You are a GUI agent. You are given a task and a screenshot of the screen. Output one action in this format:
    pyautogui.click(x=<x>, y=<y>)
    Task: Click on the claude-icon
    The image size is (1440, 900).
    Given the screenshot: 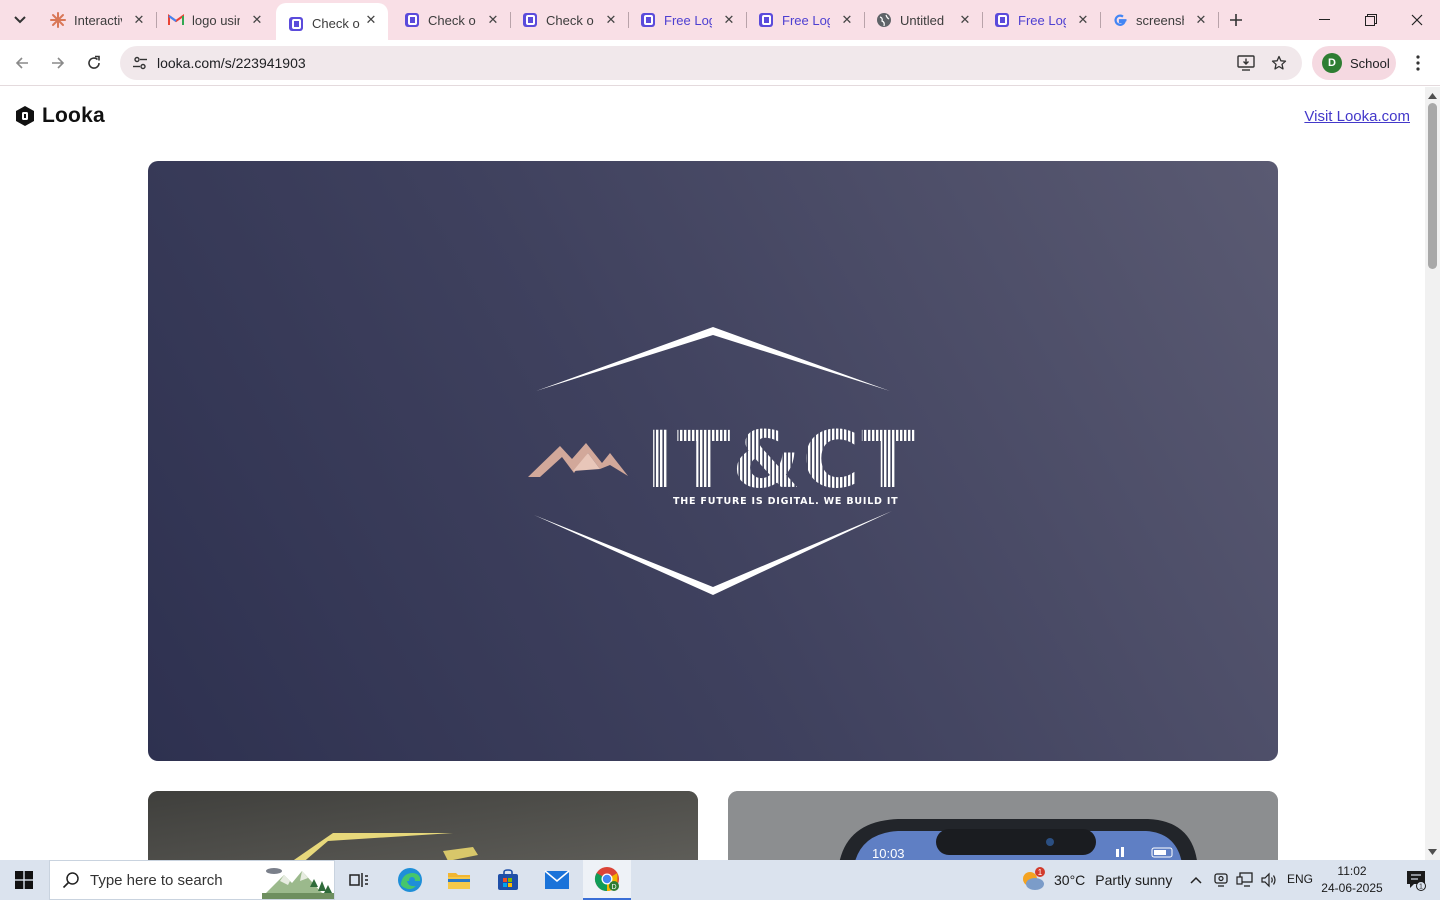 What is the action you would take?
    pyautogui.click(x=58, y=20)
    